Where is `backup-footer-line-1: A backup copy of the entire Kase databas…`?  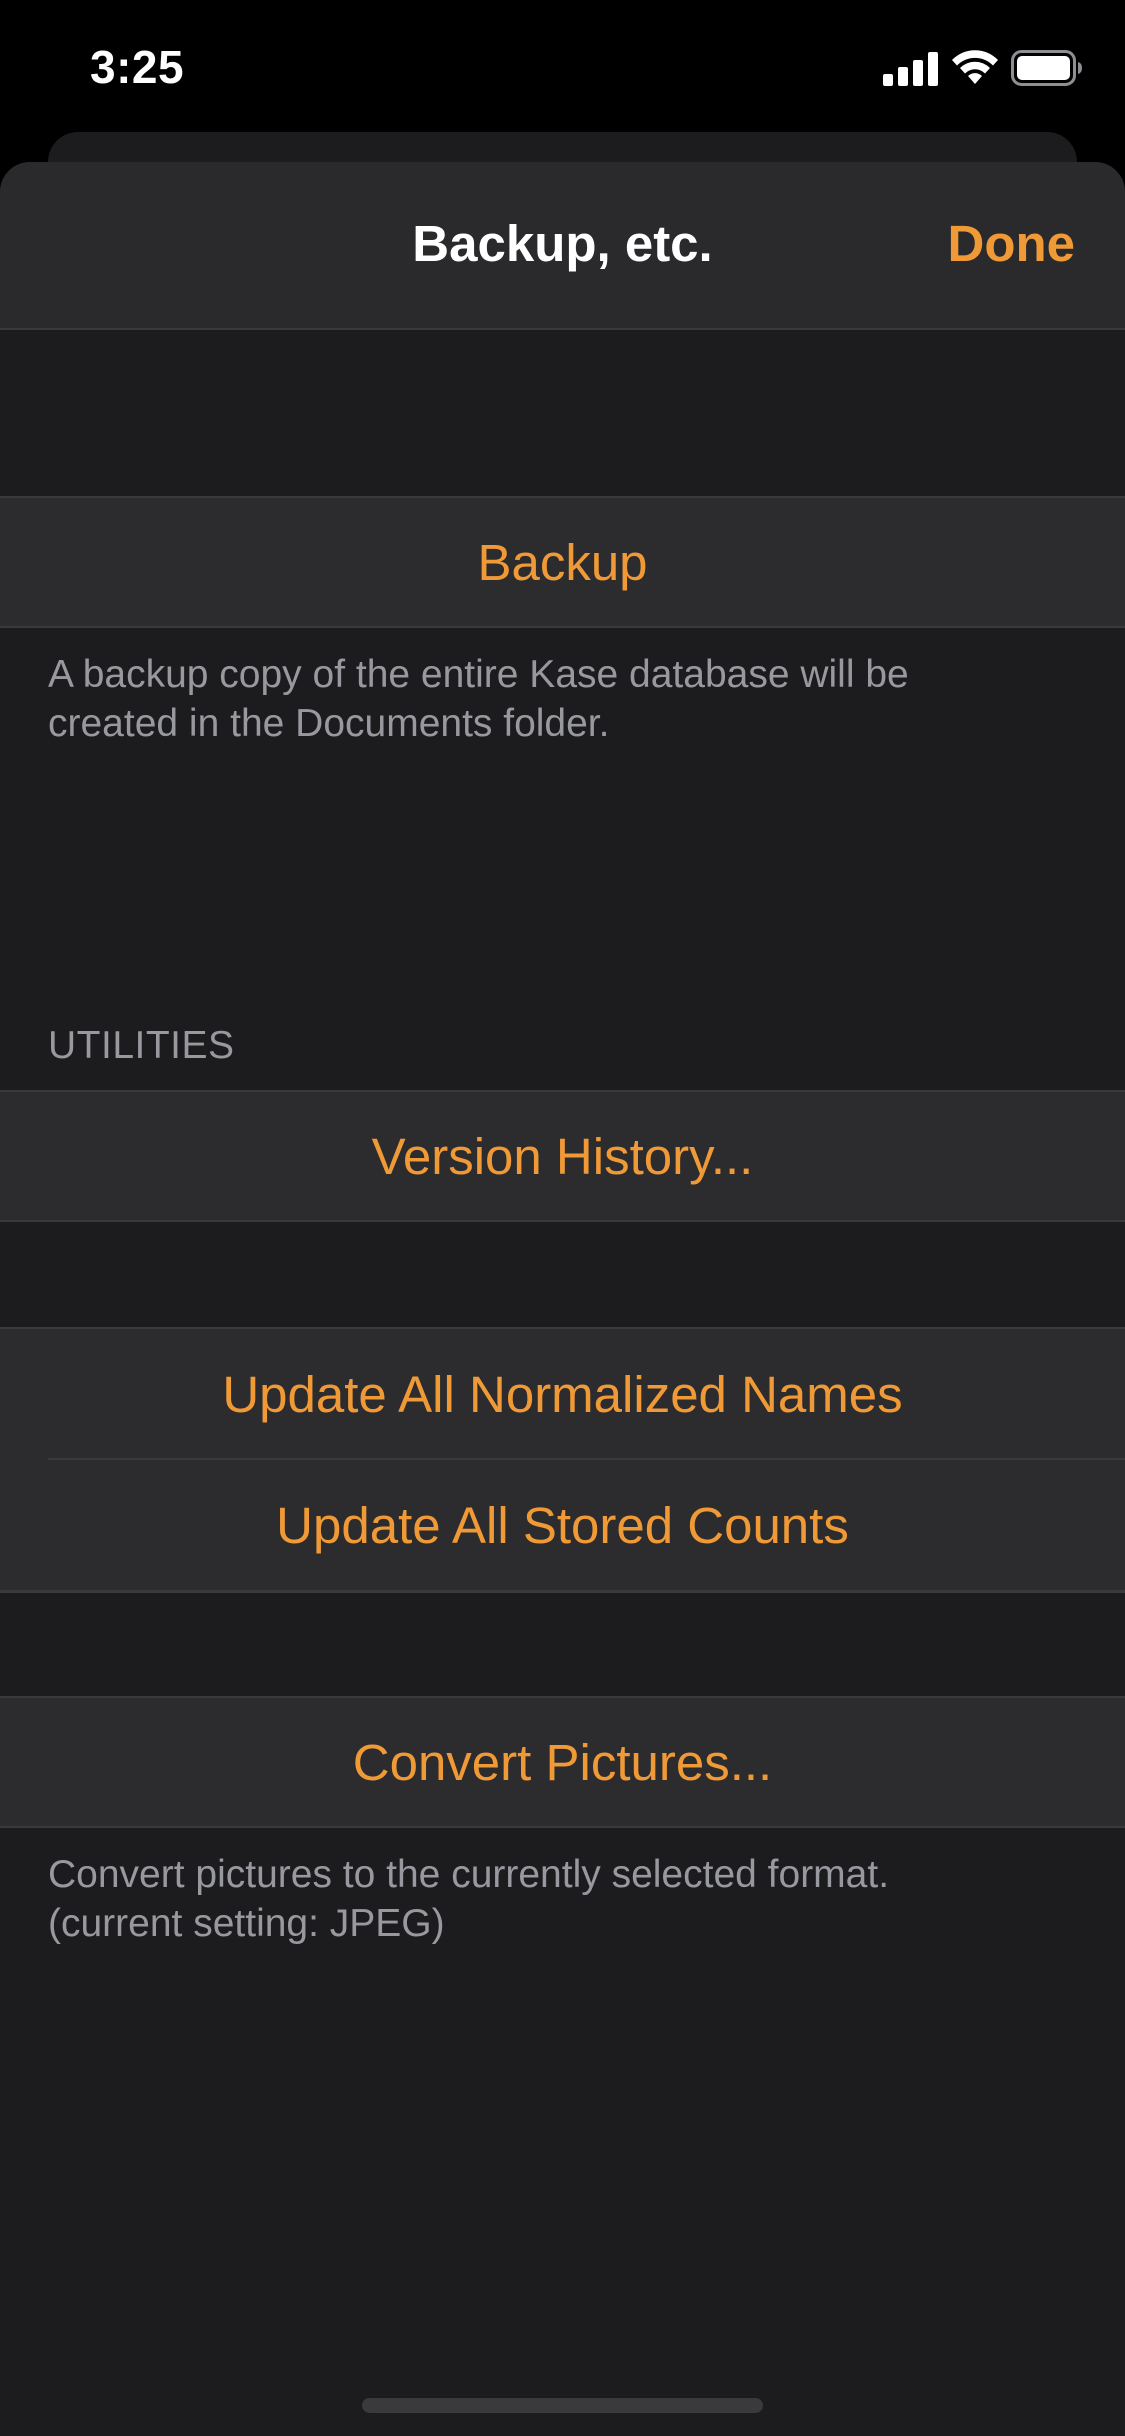
backup-footer-line-1: A backup copy of the entire Kase databas… is located at coordinates (478, 674).